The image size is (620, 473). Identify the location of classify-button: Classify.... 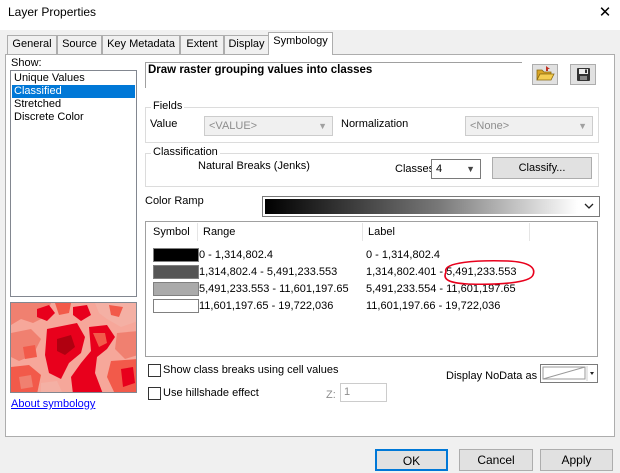
(542, 168).